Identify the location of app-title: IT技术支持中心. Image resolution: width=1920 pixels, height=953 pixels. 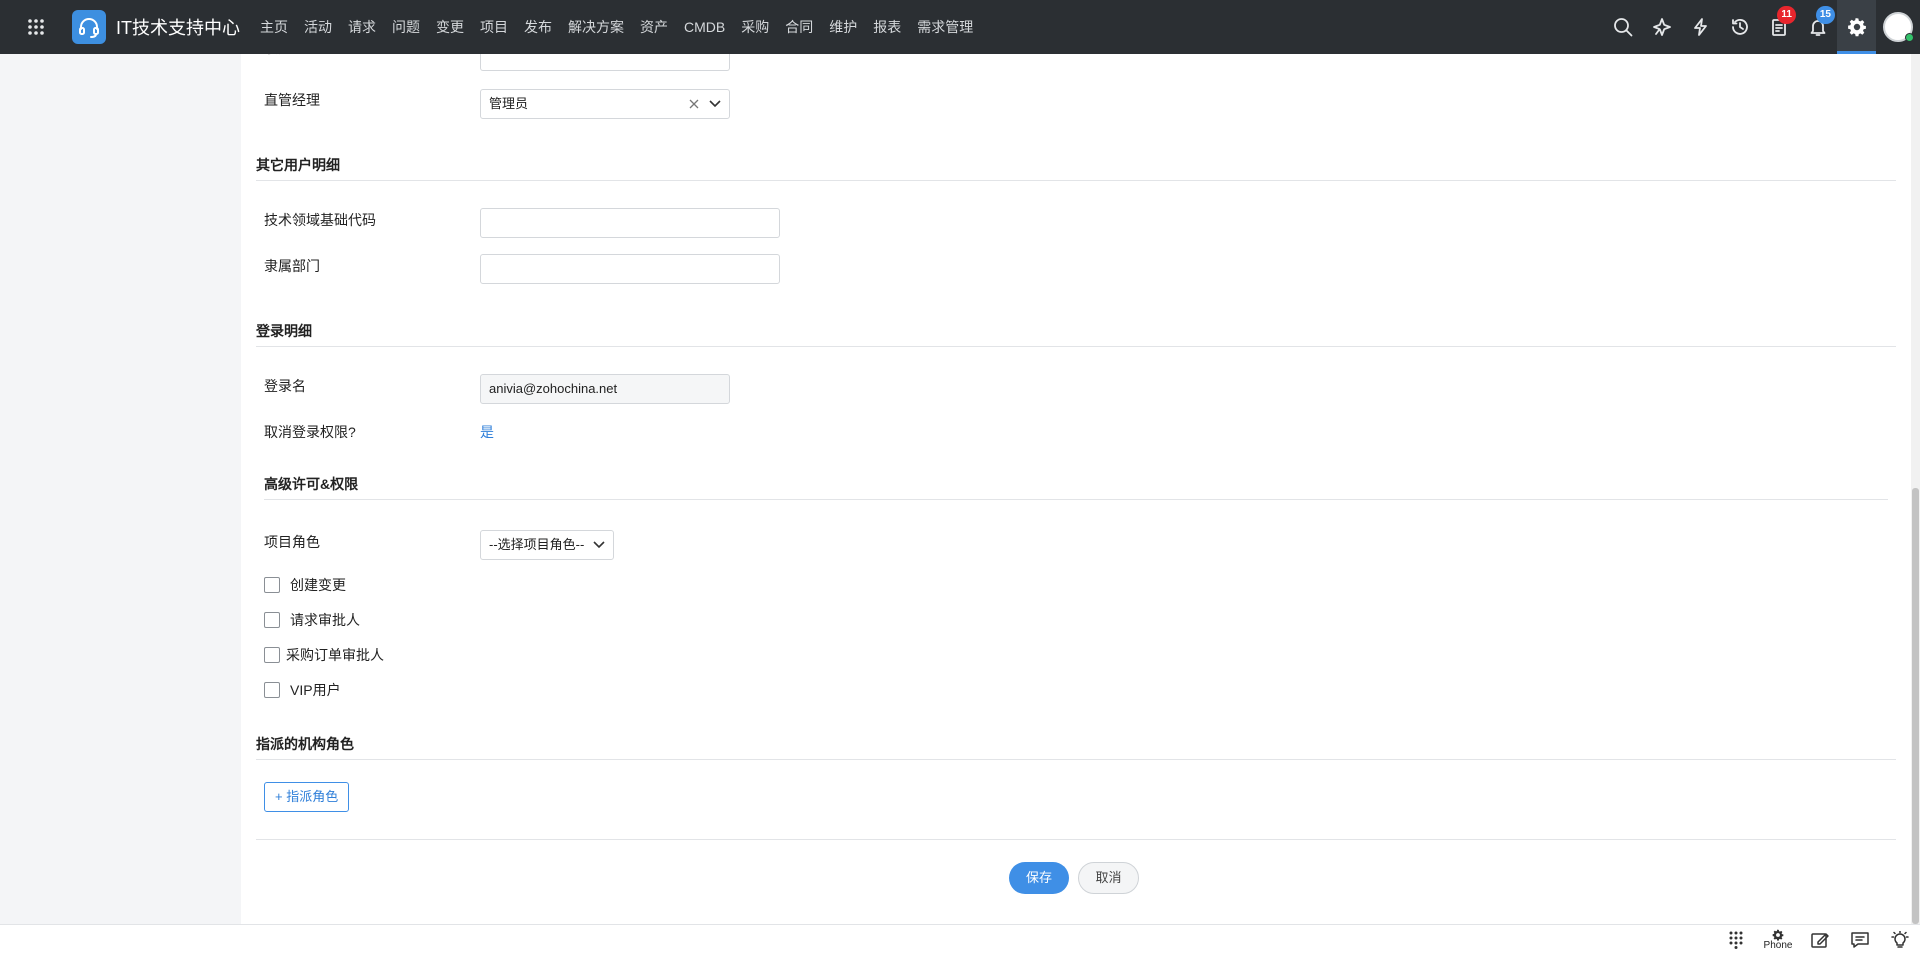
(178, 27).